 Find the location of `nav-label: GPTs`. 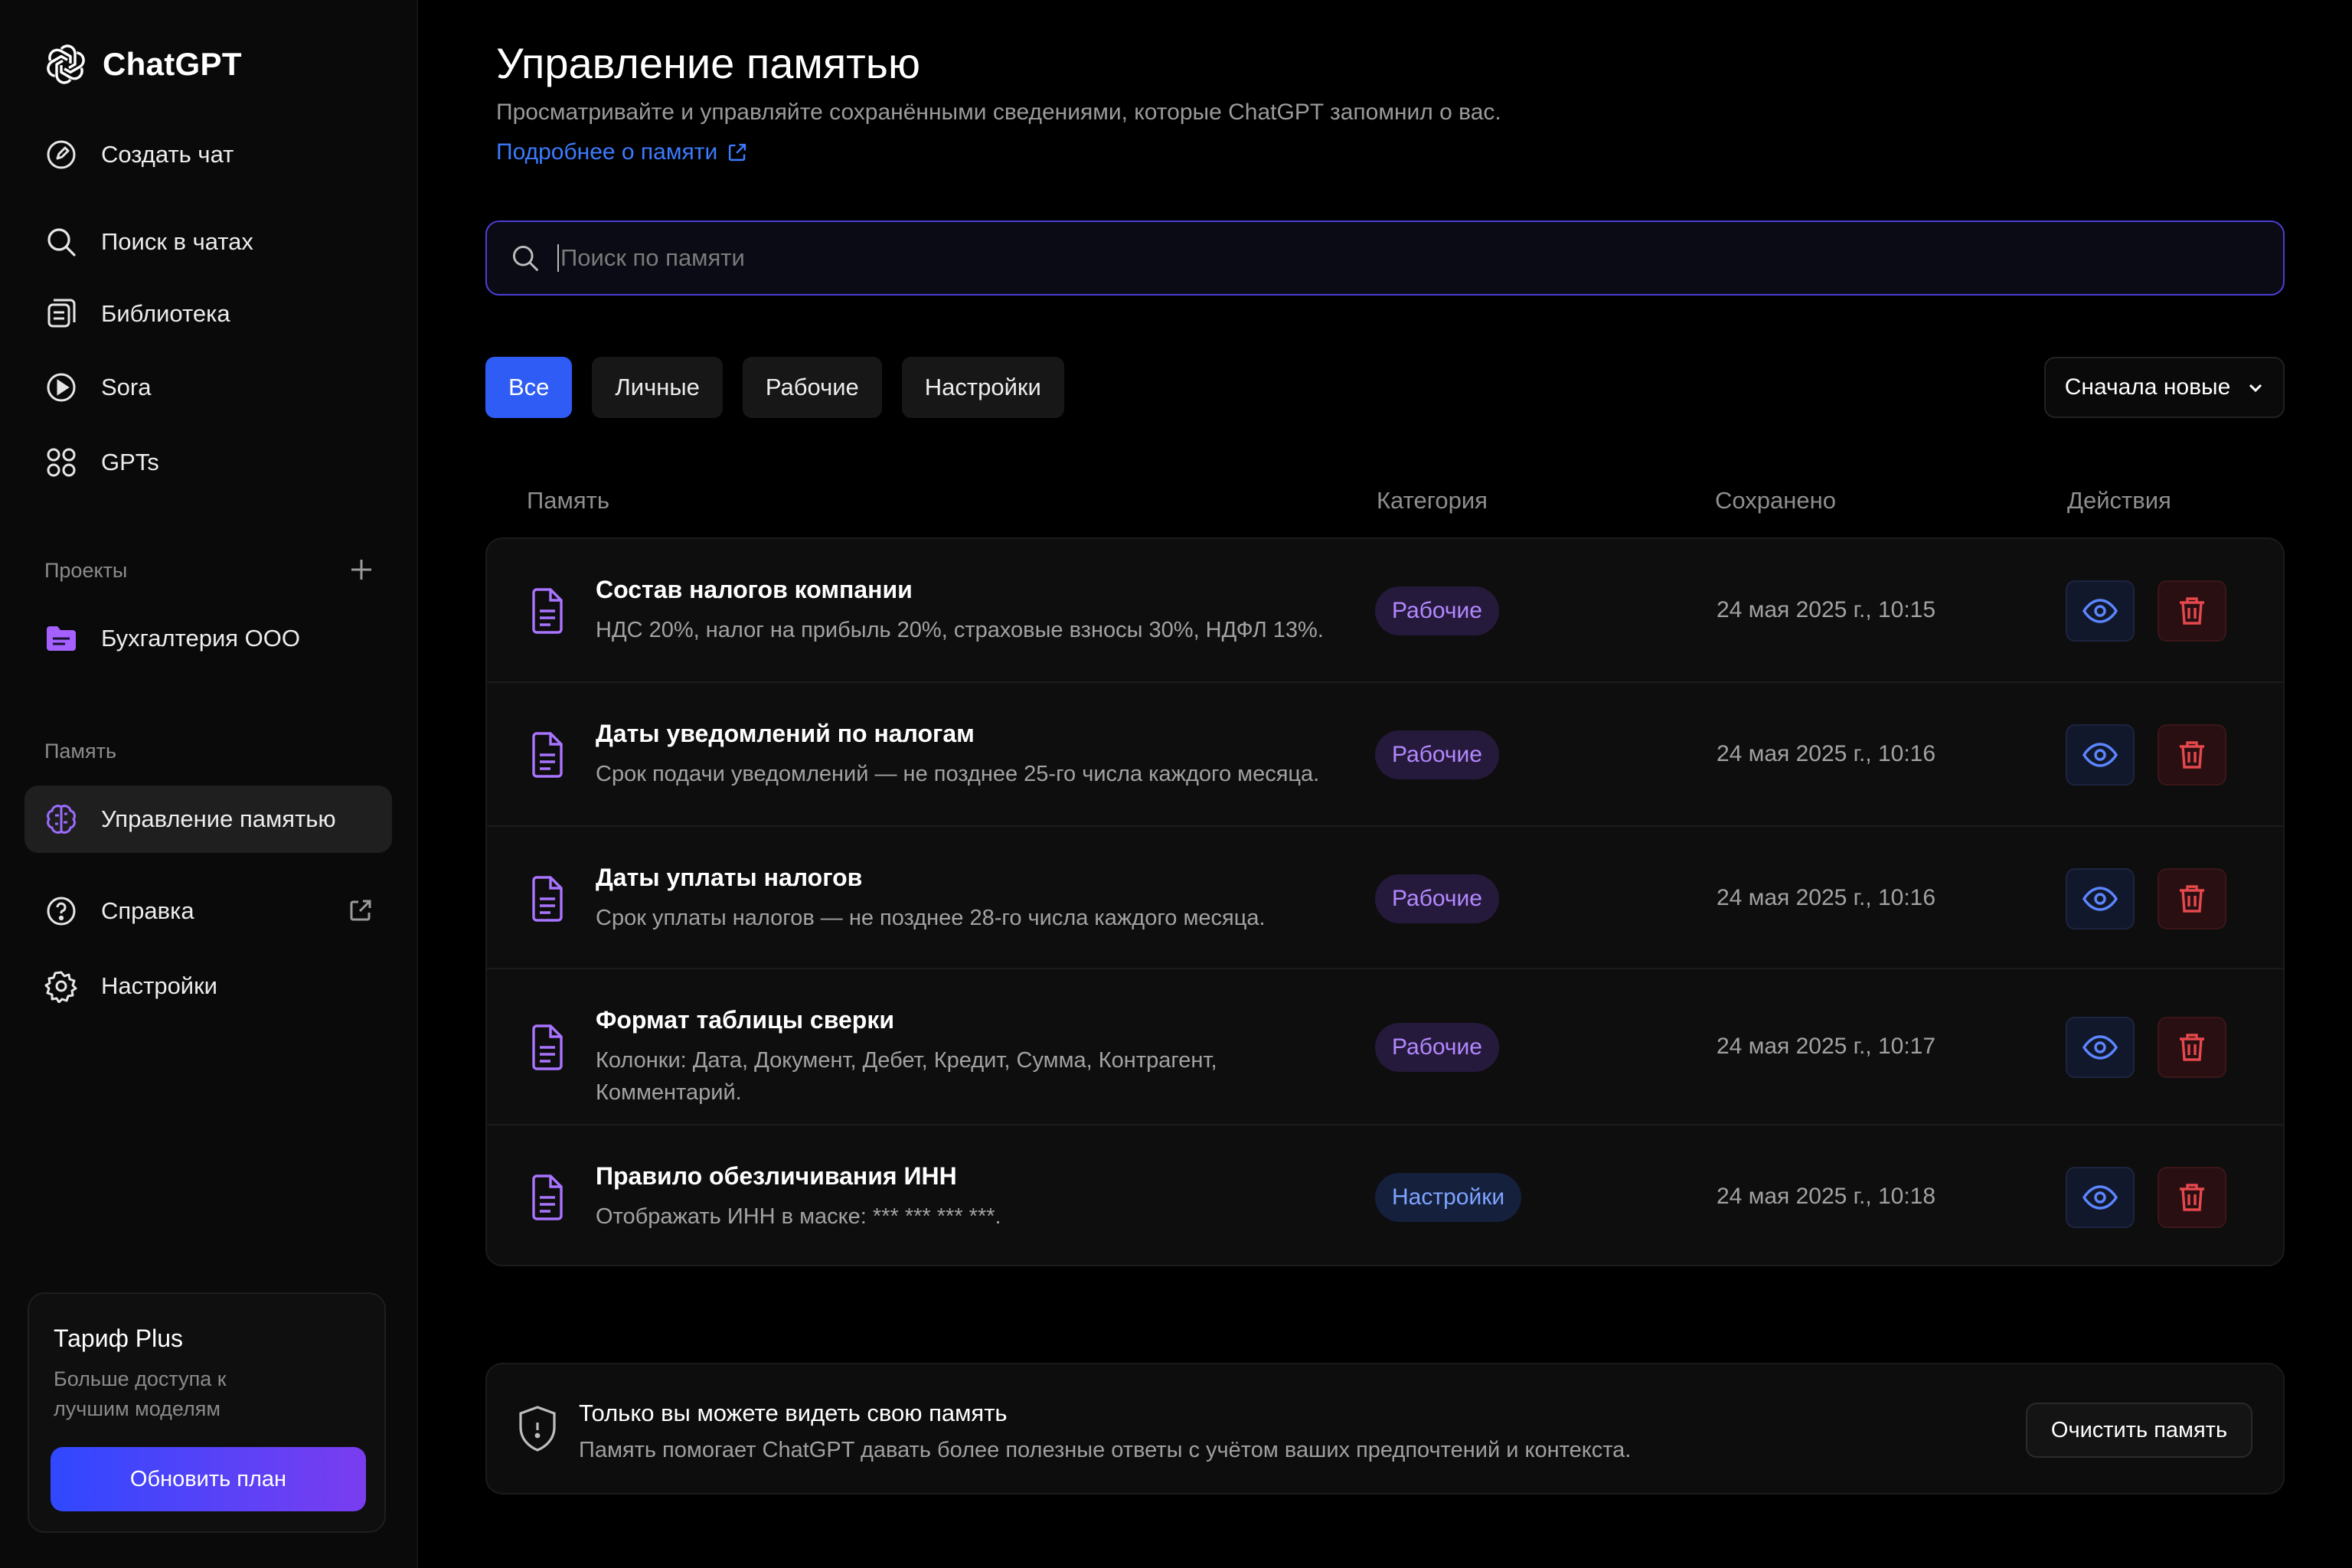

nav-label: GPTs is located at coordinates (130, 462).